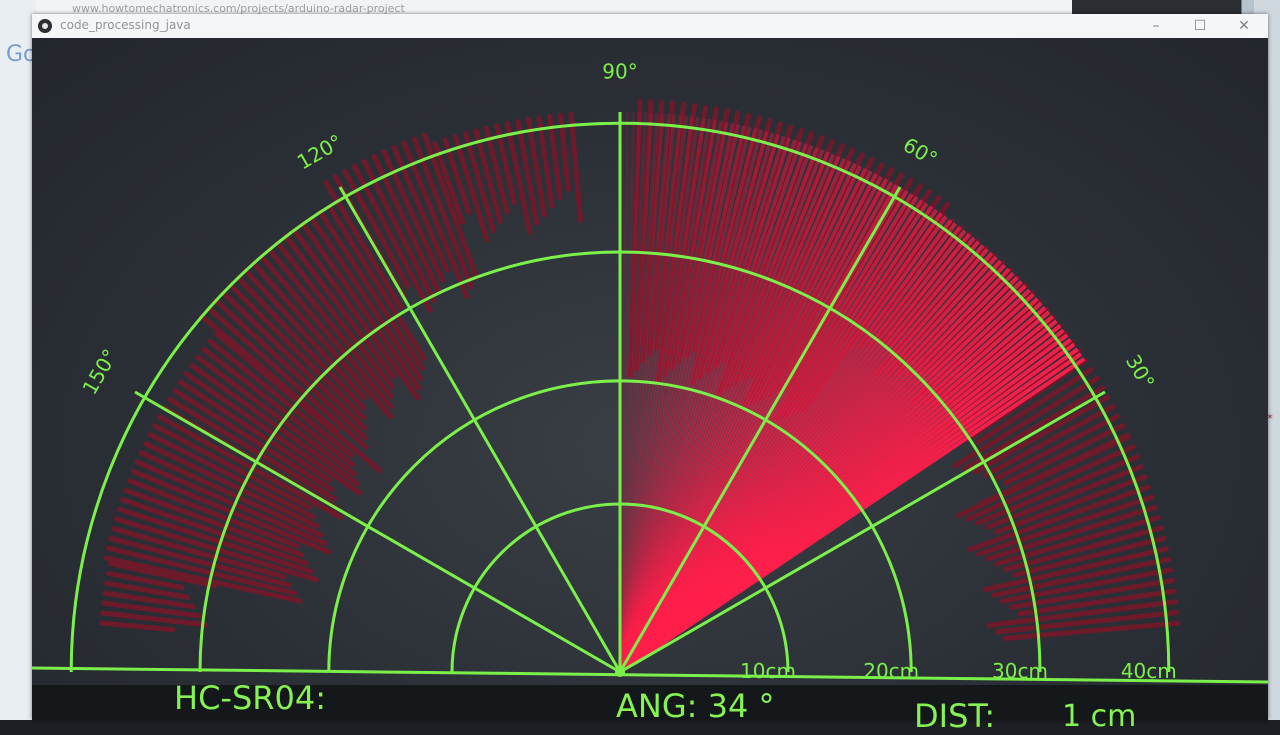 This screenshot has height=735, width=1280. What do you see at coordinates (1149, 671) in the screenshot?
I see `distance-label: 40cm` at bounding box center [1149, 671].